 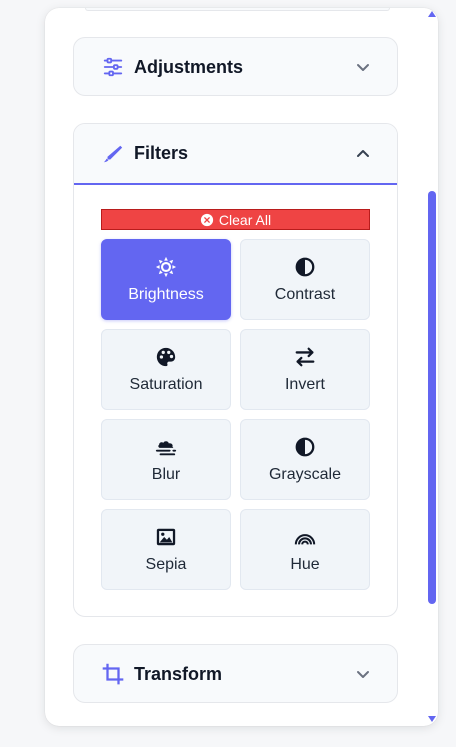 I want to click on section-adjustments: Adjustments, so click(x=235, y=66).